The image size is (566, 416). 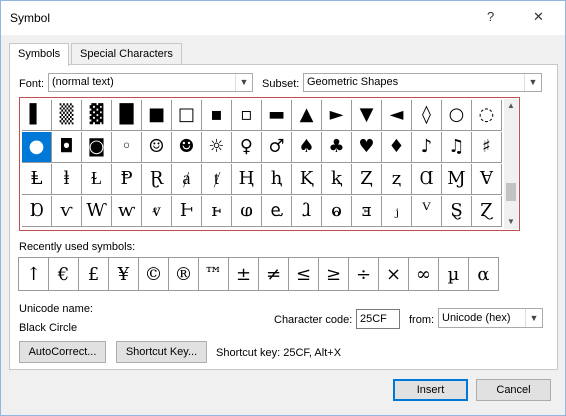 What do you see at coordinates (277, 179) in the screenshot?
I see `symbol-cell: ⱨ` at bounding box center [277, 179].